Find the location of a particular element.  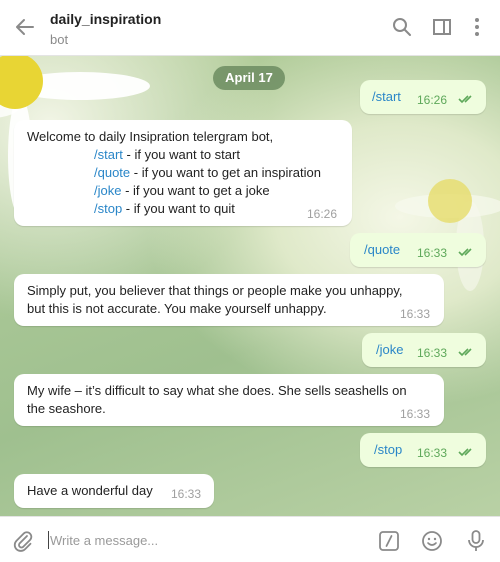

chat-header: daily_inspiration bot is located at coordinates (250, 28).